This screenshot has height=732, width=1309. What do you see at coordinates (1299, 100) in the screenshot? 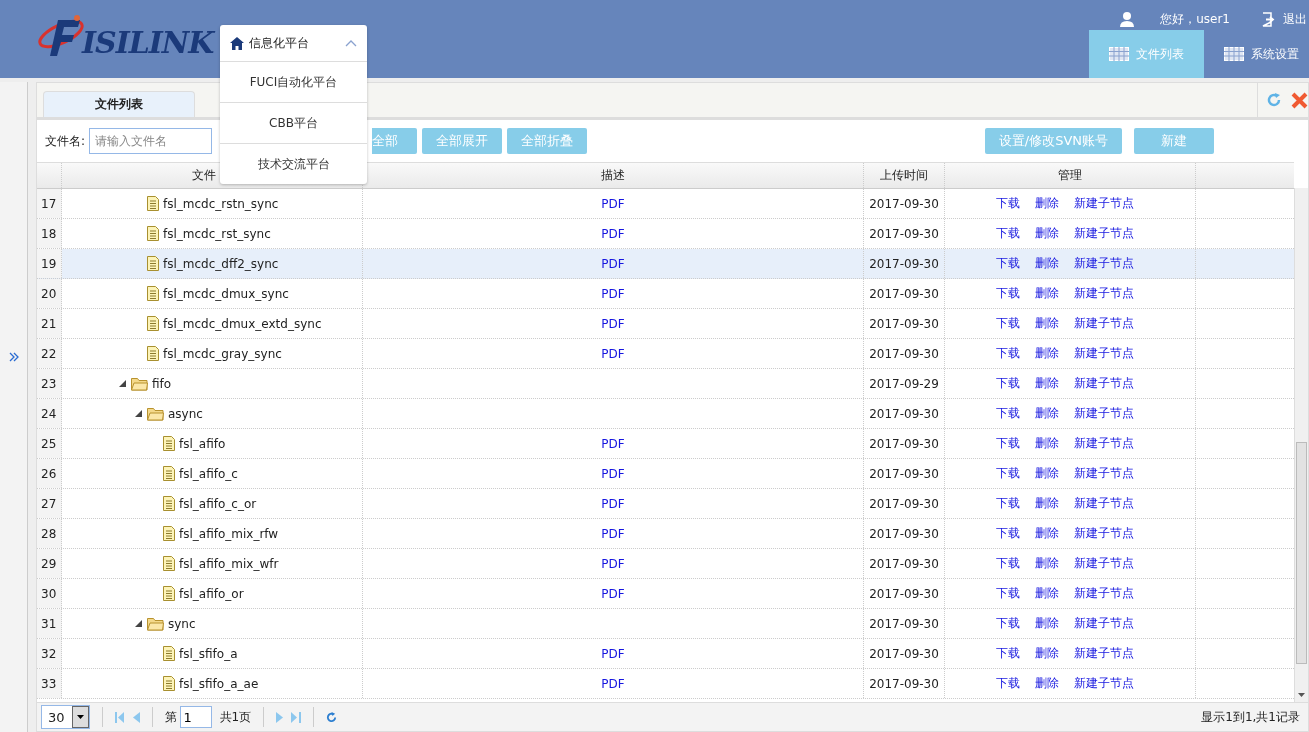
I see `close-icon` at bounding box center [1299, 100].